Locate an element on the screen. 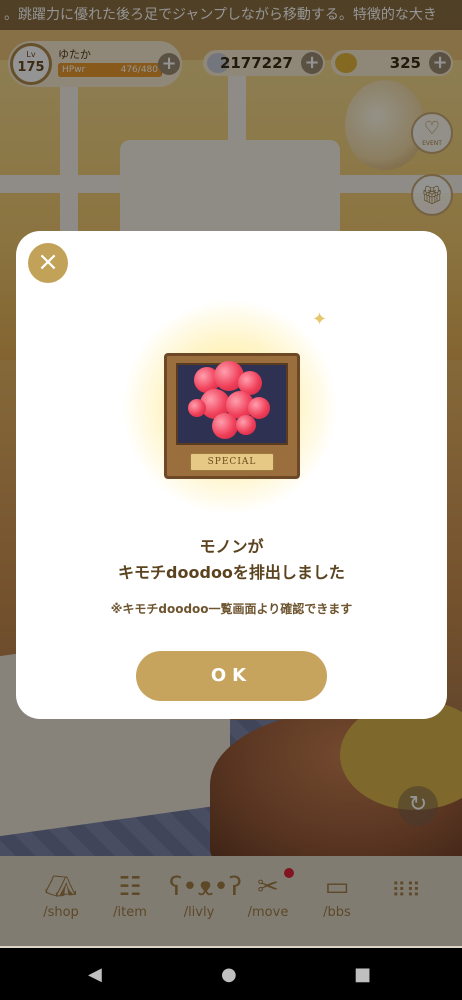 The width and height of the screenshot is (462, 1000). note-text: ※キモチdoodoo一覧画面より確認できます is located at coordinates (231, 609).